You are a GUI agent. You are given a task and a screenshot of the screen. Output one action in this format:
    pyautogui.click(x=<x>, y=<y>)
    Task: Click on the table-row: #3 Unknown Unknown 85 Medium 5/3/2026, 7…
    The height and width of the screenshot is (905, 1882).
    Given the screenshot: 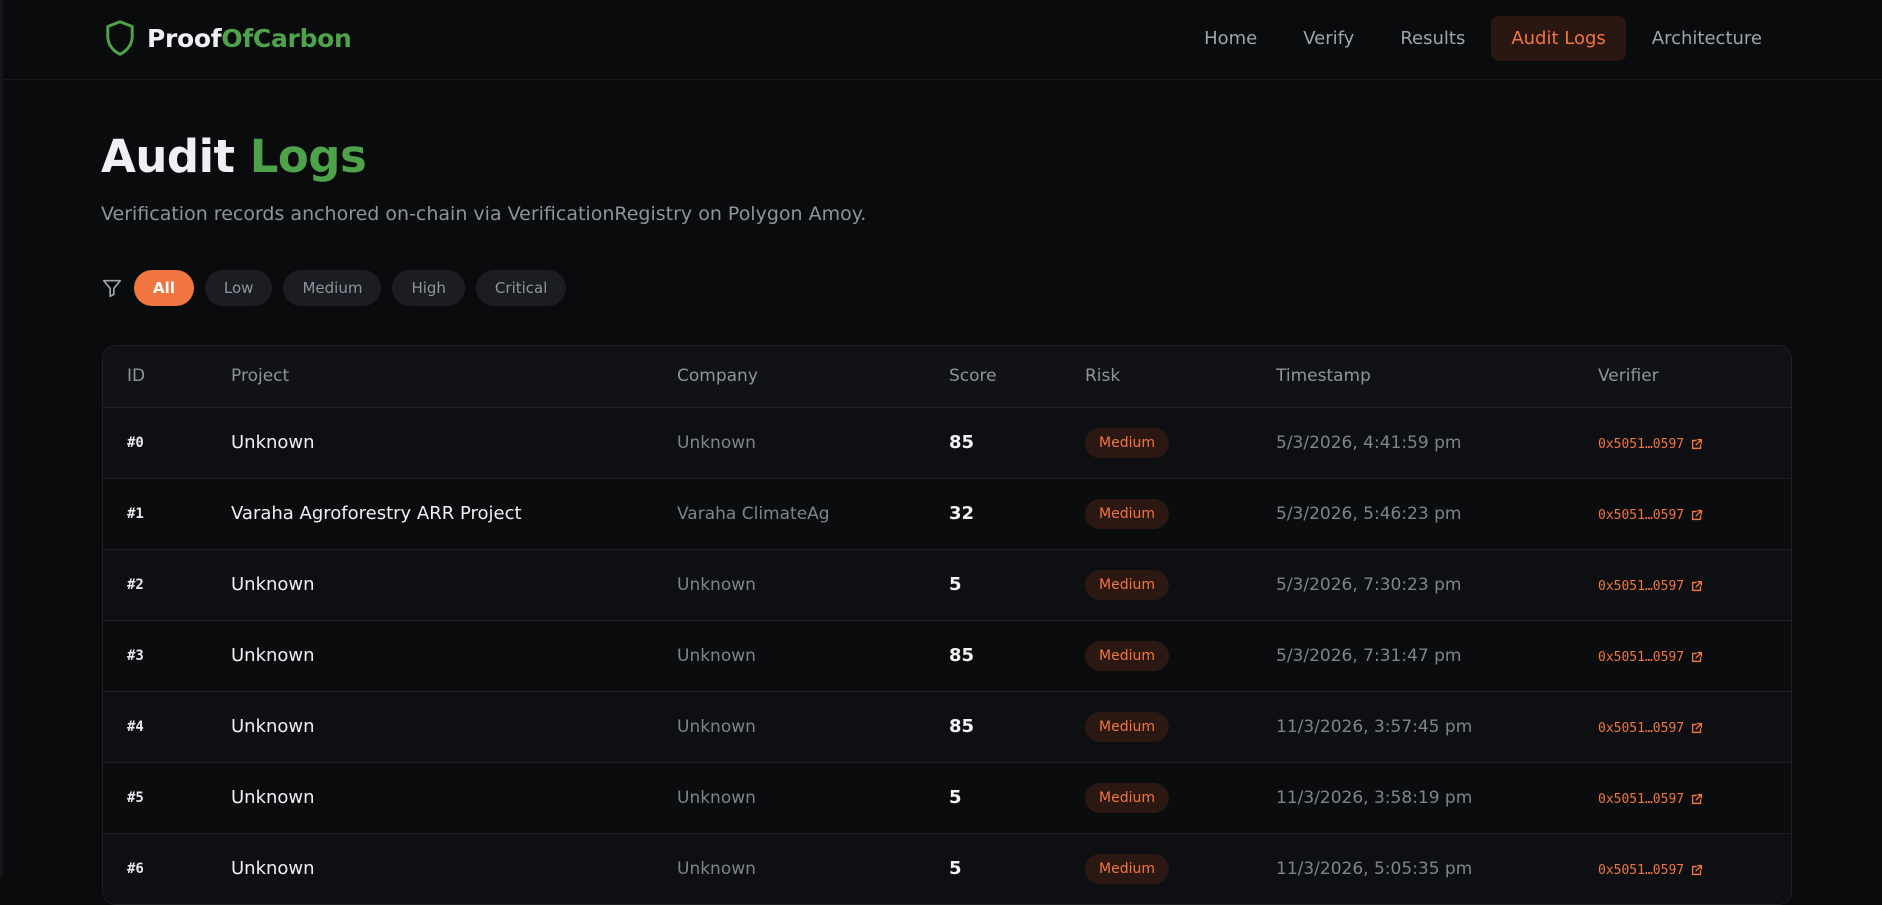 What is the action you would take?
    pyautogui.click(x=947, y=655)
    